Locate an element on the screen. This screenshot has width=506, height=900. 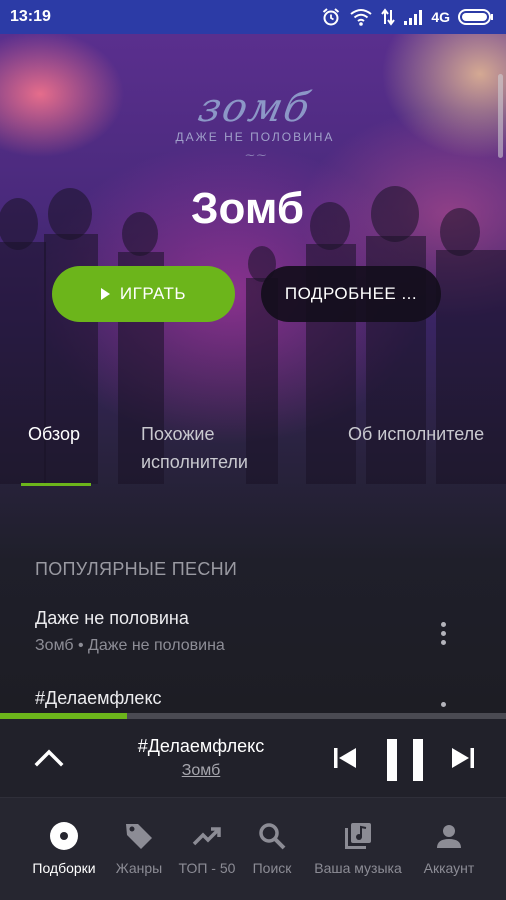
nav-label: Ваша музыка is located at coordinates (358, 868).